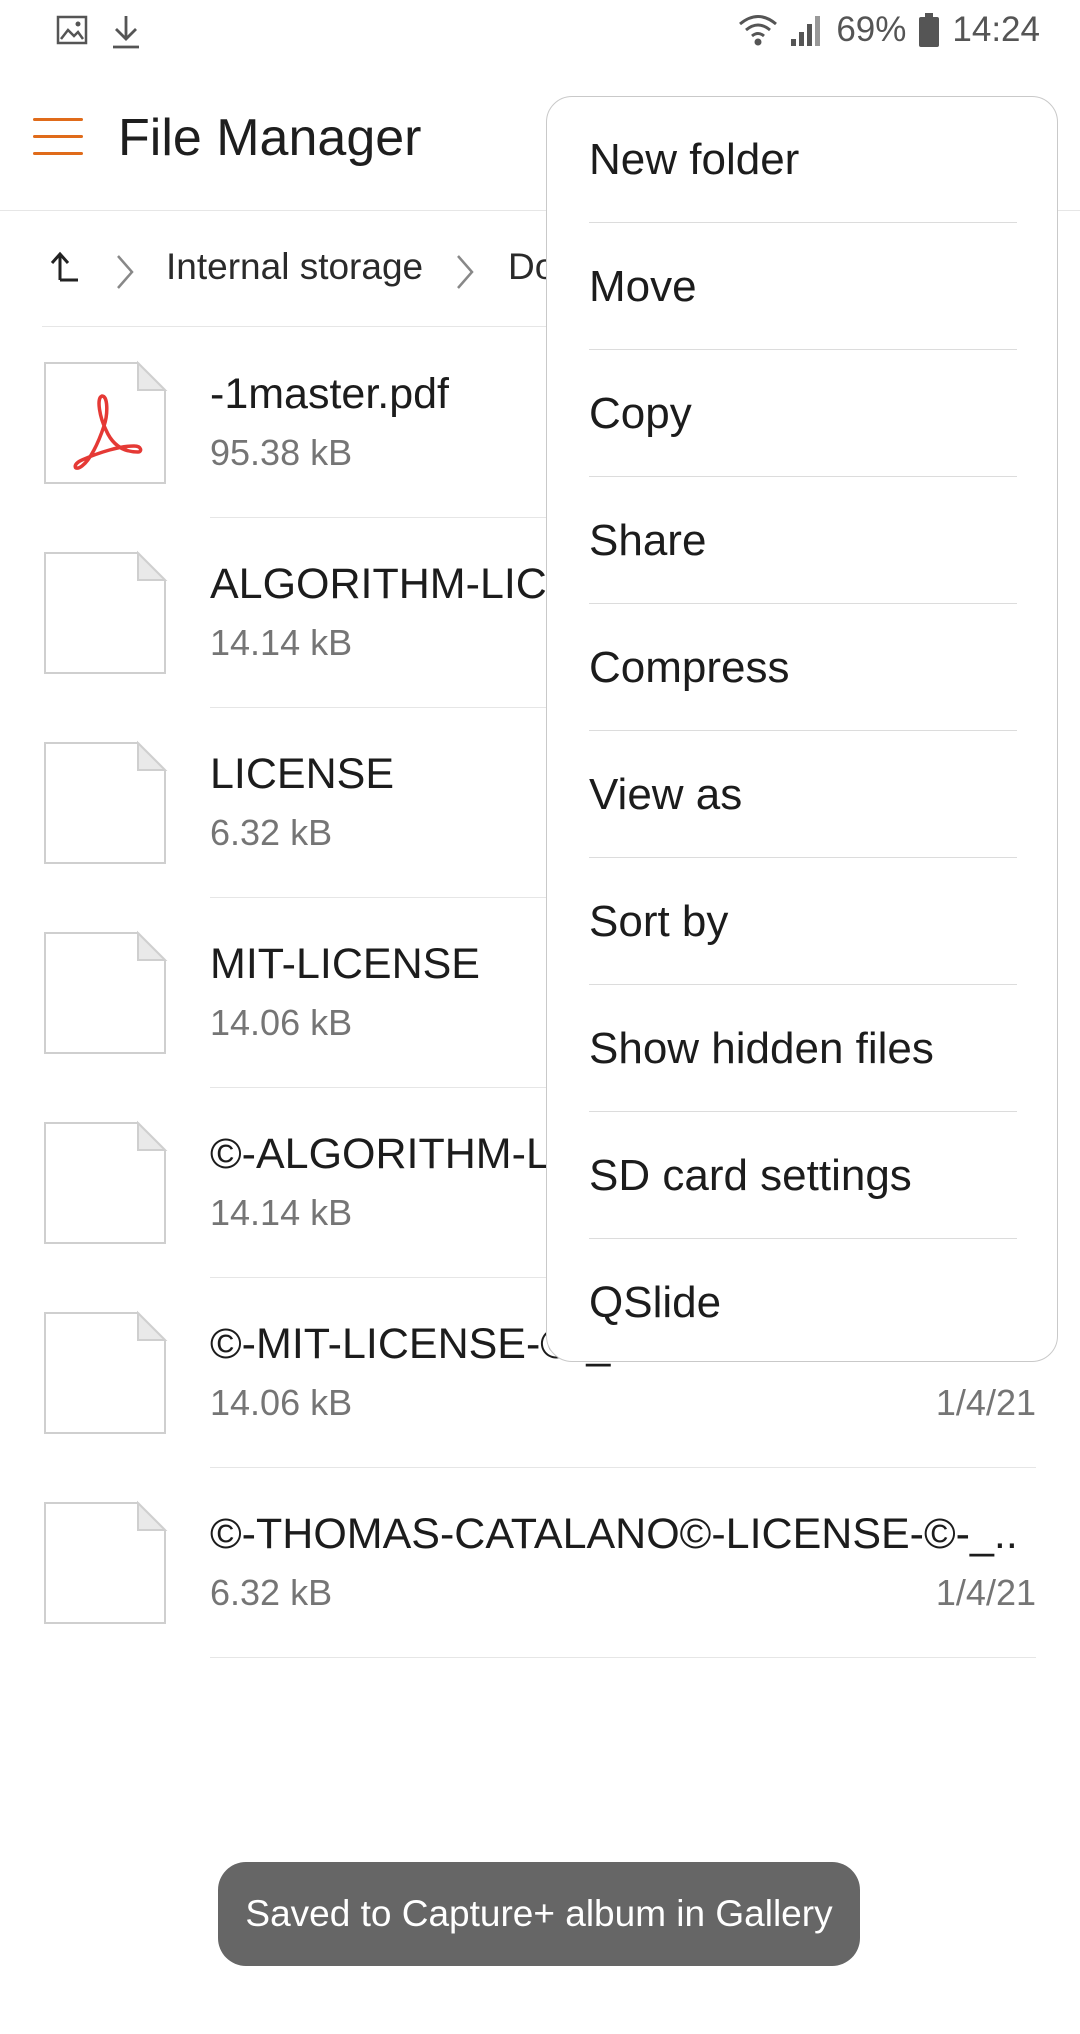 Image resolution: width=1080 pixels, height=2034 pixels. Describe the element at coordinates (270, 138) in the screenshot. I see `page-title: File Manager` at that location.